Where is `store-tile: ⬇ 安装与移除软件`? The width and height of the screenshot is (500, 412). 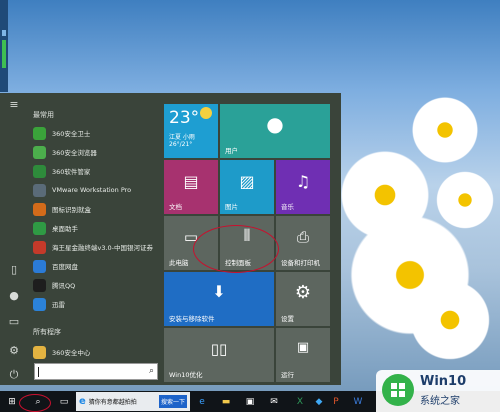
store-tile: ⬇ 安装与移除软件 is located at coordinates (219, 299).